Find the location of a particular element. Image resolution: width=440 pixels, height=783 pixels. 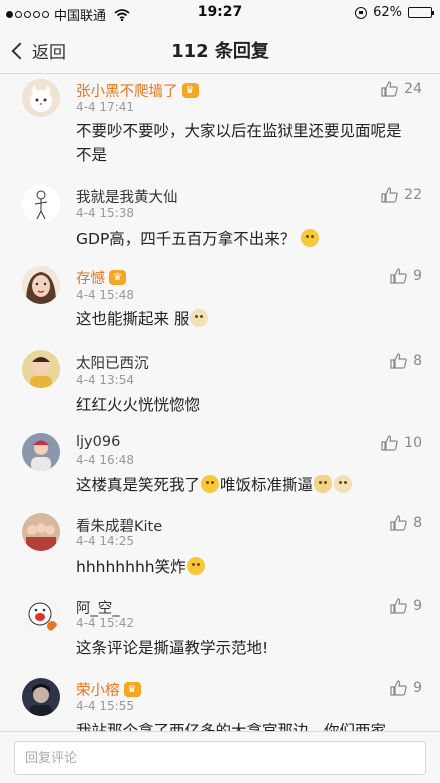

author-name: 我就是我黄大仙 is located at coordinates (127, 198).